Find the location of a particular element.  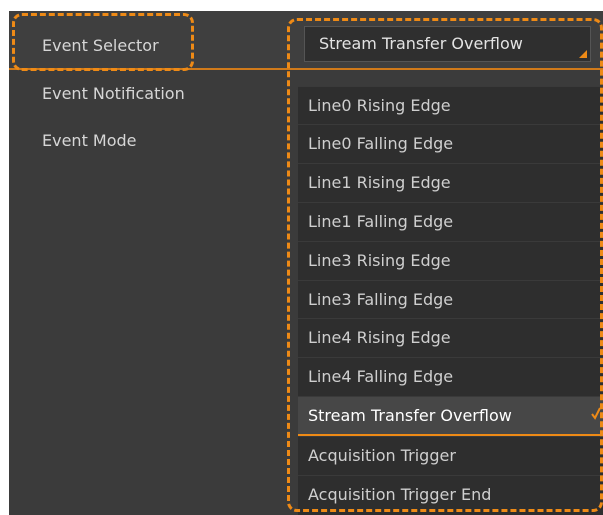

option-label: Line1 Rising Edge is located at coordinates (379, 182).